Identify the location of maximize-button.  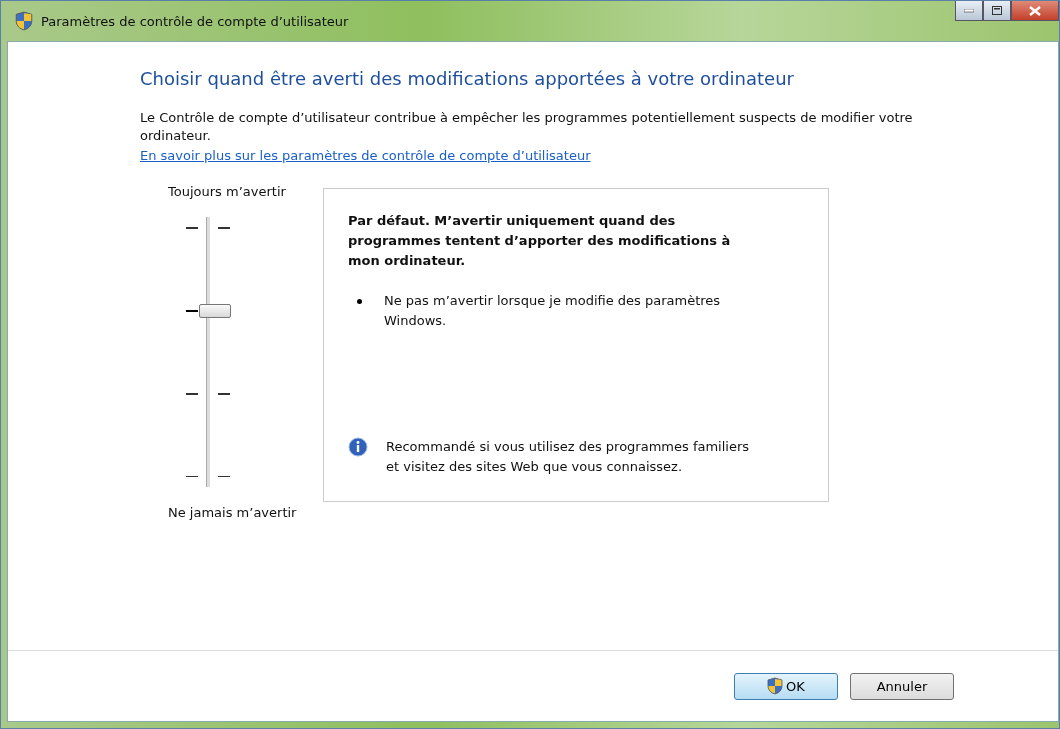
(997, 11).